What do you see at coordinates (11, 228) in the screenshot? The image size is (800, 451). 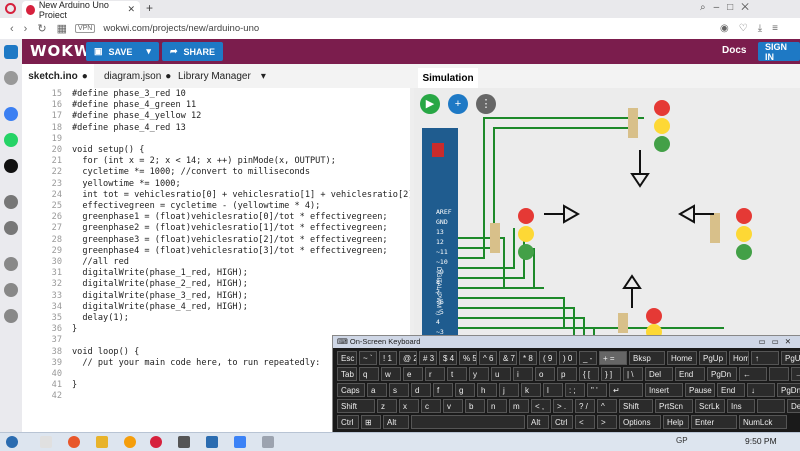 I see `send-icon` at bounding box center [11, 228].